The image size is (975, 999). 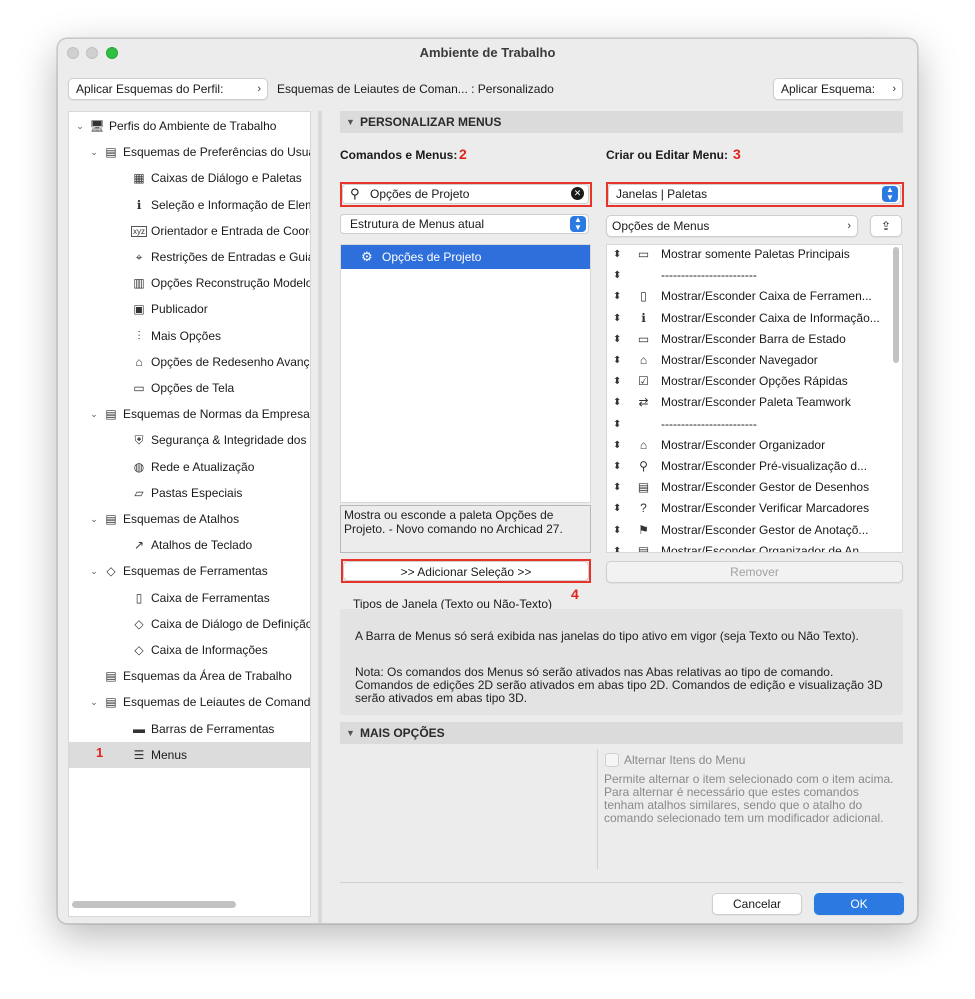 What do you see at coordinates (139, 623) in the screenshot?
I see `tool-settings-icon: ◇` at bounding box center [139, 623].